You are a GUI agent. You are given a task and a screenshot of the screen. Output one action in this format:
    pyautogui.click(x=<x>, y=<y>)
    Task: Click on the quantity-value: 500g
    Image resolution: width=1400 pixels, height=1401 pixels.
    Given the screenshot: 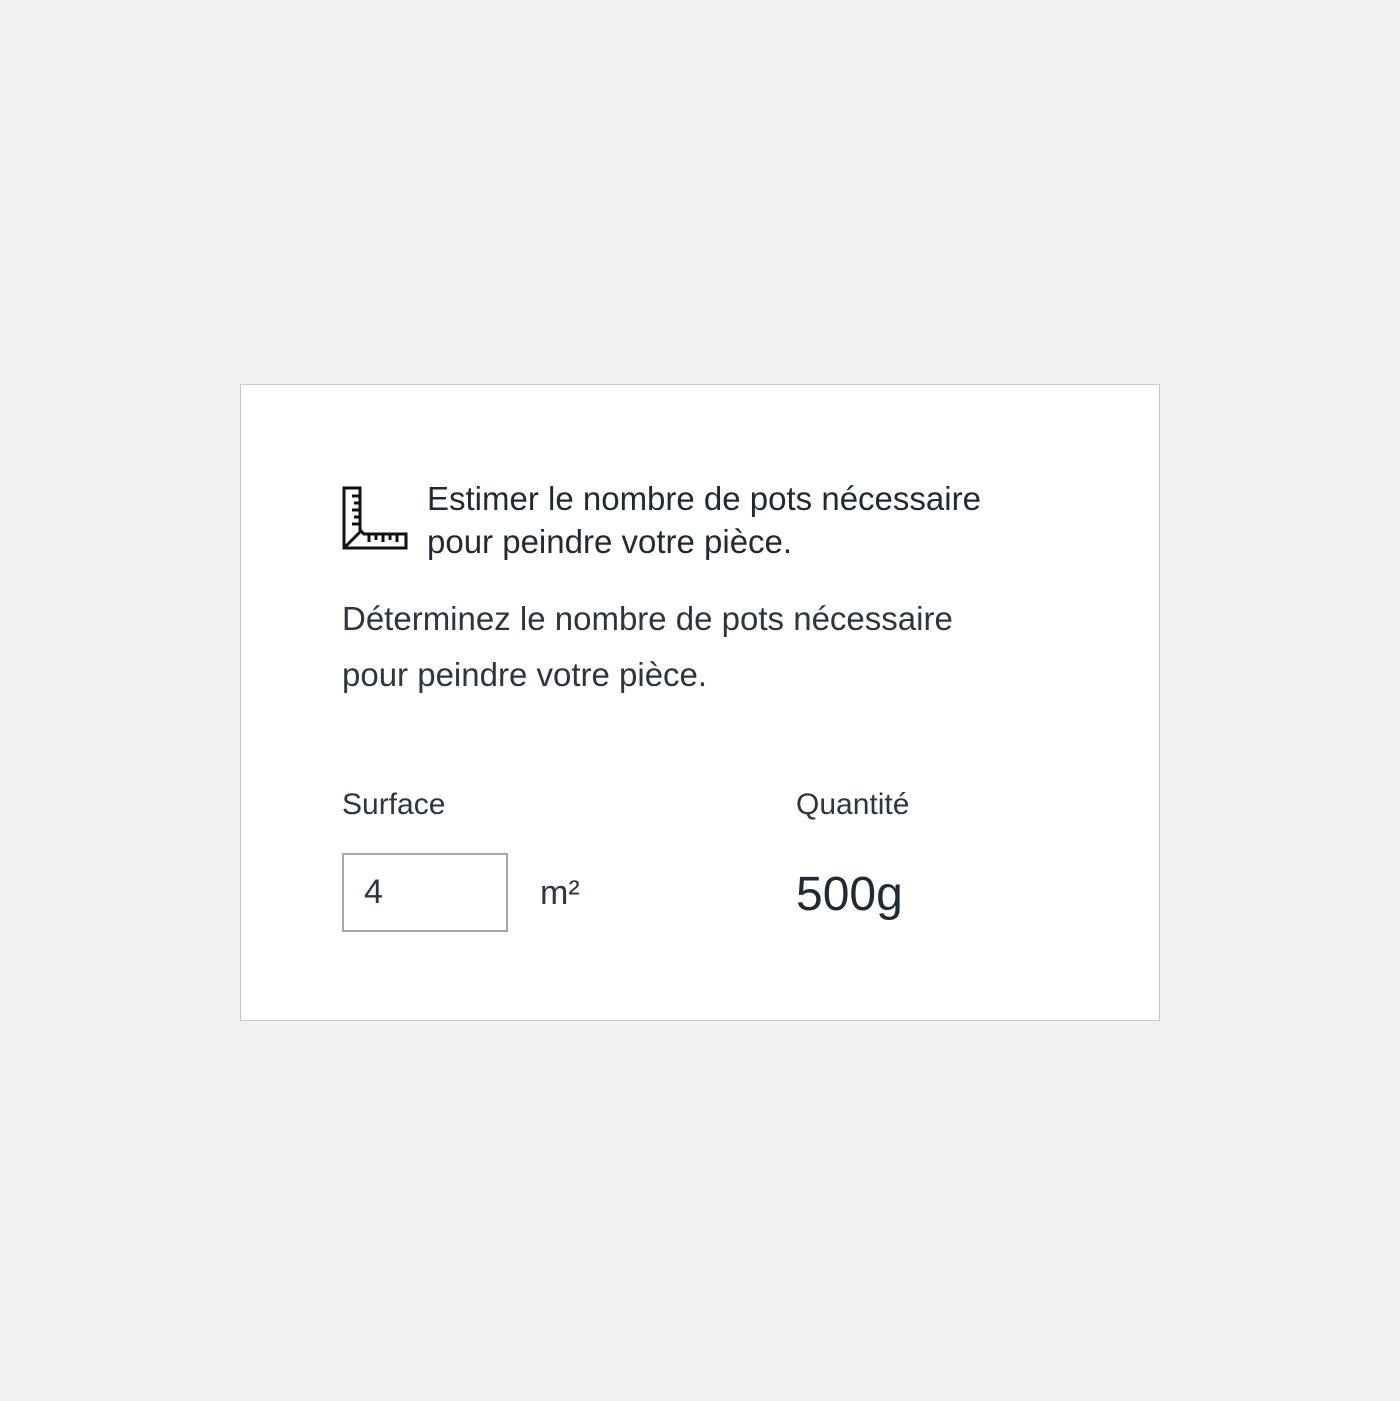 What is the action you would take?
    pyautogui.click(x=849, y=894)
    